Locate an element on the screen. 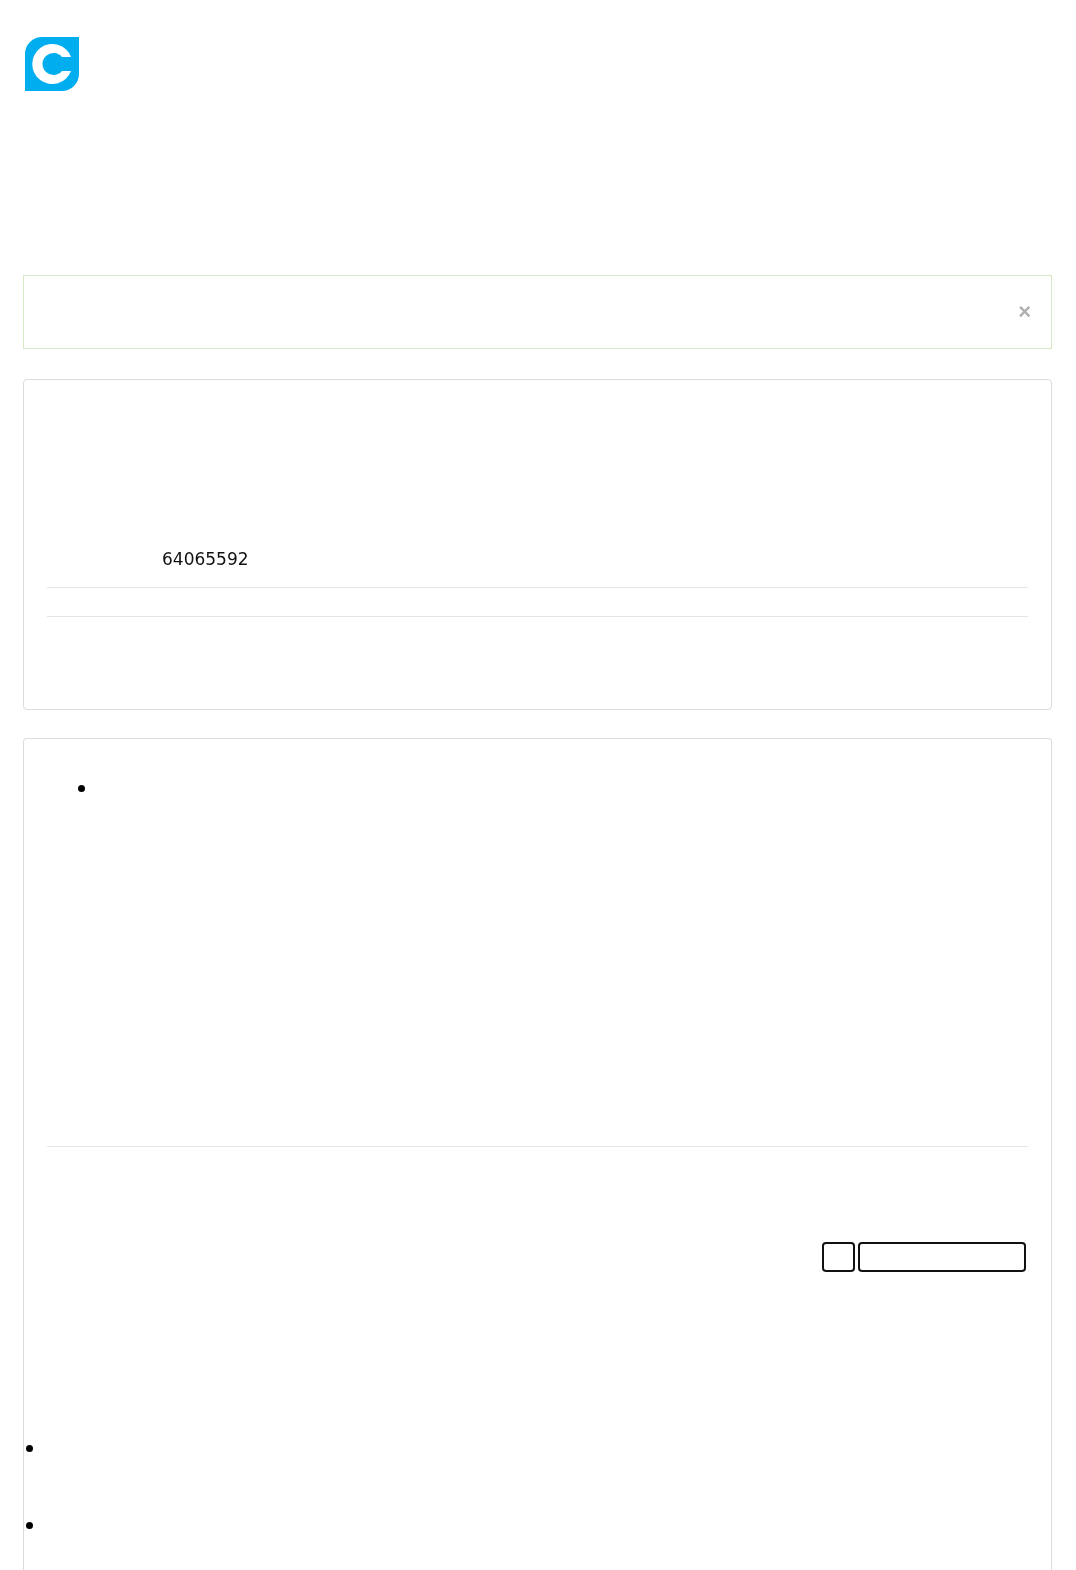 The image size is (1076, 1570). number-text: 64065592 is located at coordinates (205, 559).